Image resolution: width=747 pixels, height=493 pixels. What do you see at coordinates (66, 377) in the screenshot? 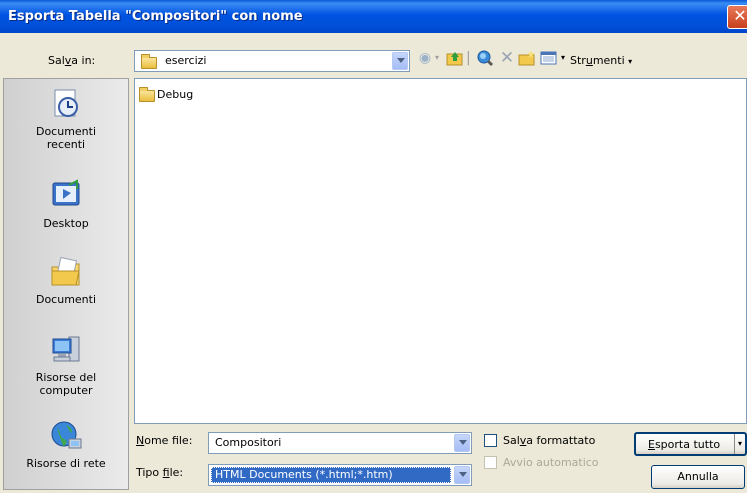
I see `place-my-computer-label: Risorse del` at bounding box center [66, 377].